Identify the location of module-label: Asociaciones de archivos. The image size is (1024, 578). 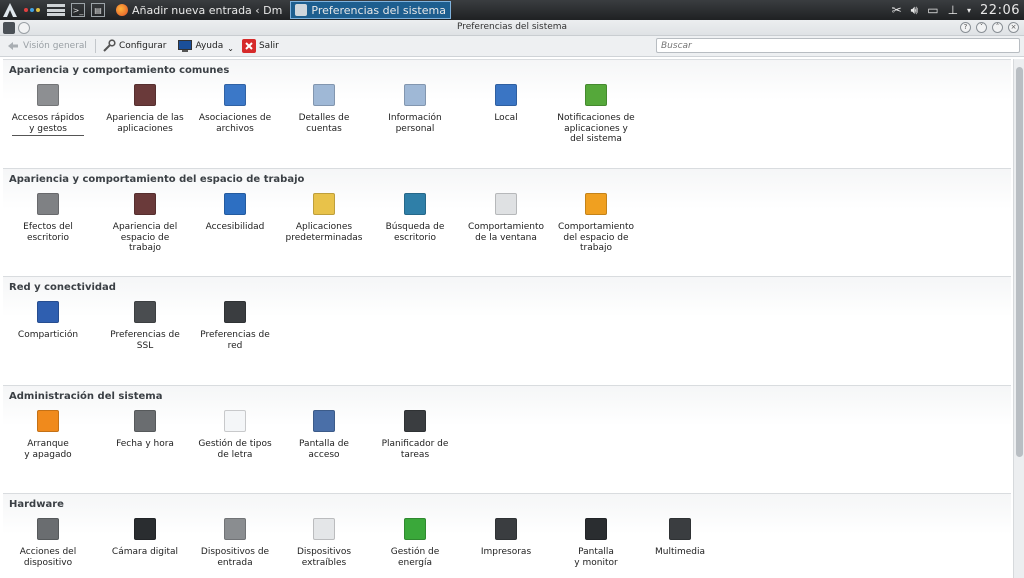
(235, 123).